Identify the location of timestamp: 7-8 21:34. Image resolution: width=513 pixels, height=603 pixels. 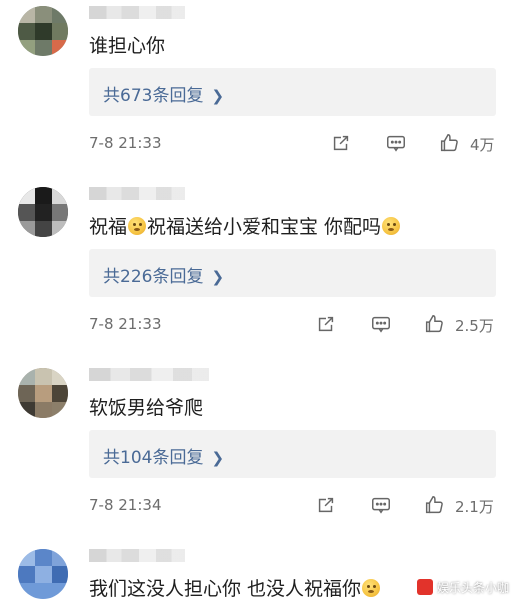
(125, 505).